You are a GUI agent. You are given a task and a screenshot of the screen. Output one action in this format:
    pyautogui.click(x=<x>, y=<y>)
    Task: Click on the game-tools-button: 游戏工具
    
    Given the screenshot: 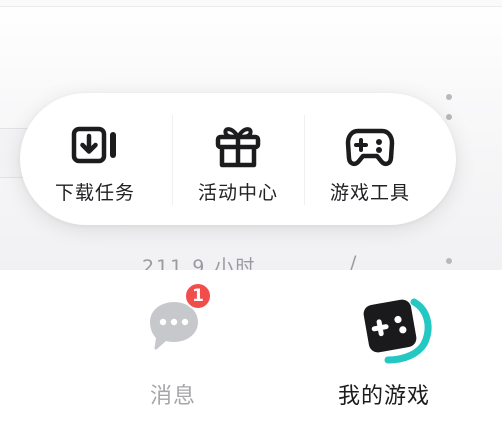 What is the action you would take?
    pyautogui.click(x=370, y=159)
    